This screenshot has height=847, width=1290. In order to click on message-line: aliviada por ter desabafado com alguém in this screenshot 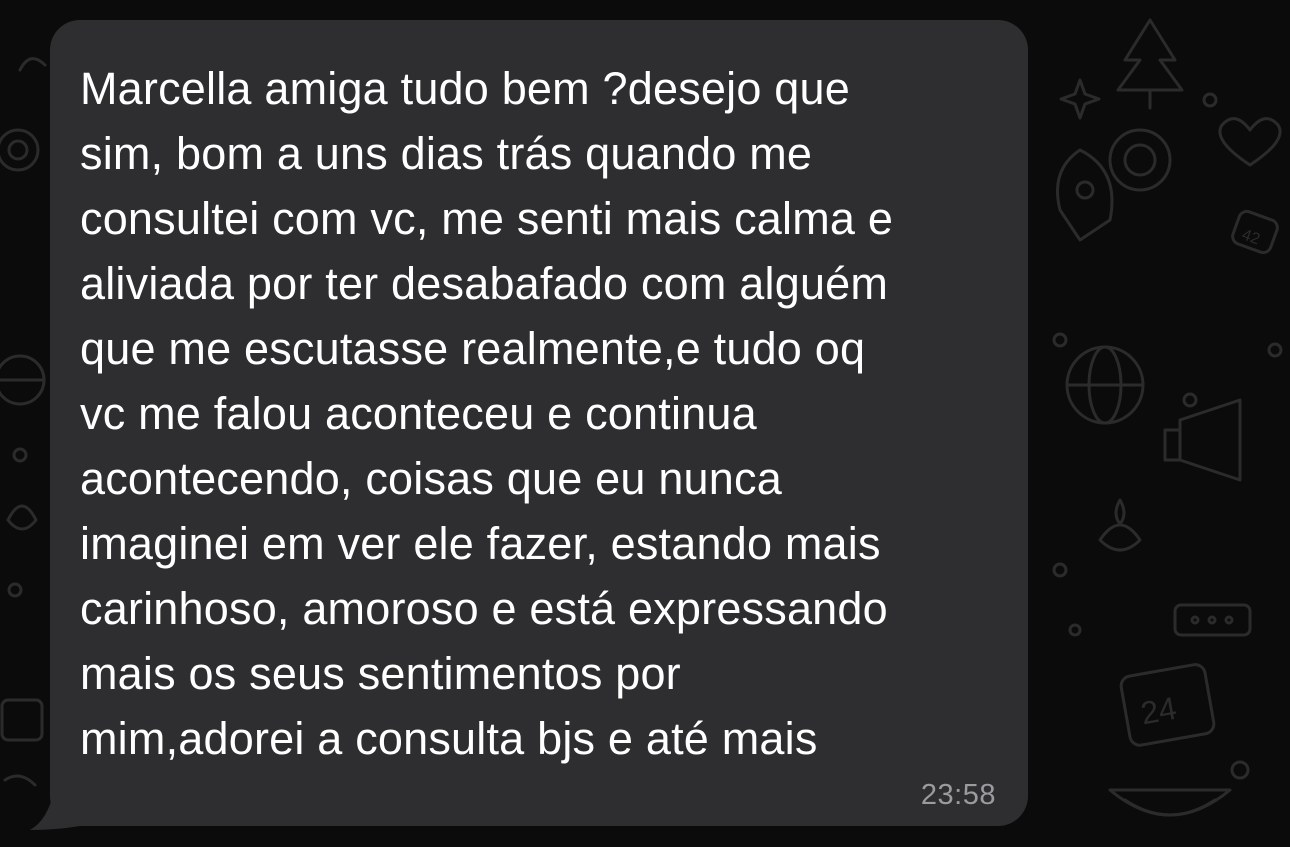, I will do `click(484, 283)`.